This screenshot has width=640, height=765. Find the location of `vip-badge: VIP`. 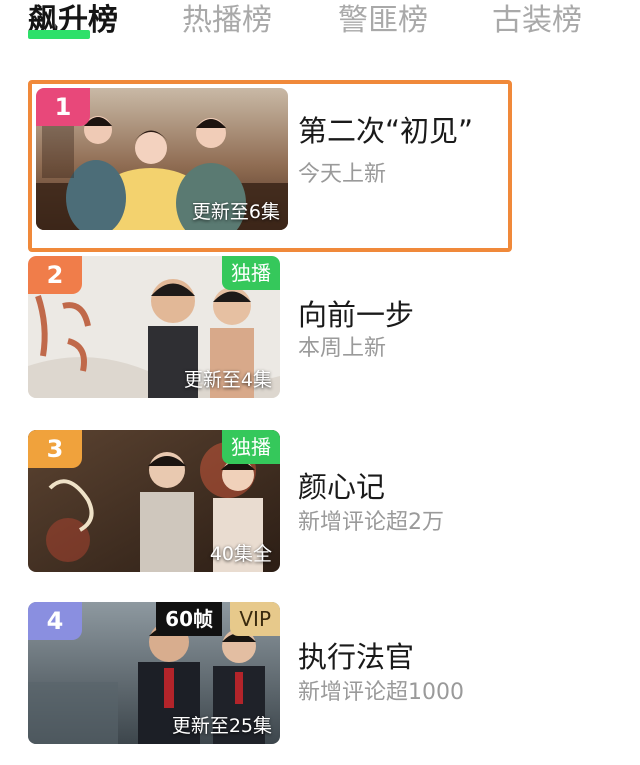

vip-badge: VIP is located at coordinates (255, 619).